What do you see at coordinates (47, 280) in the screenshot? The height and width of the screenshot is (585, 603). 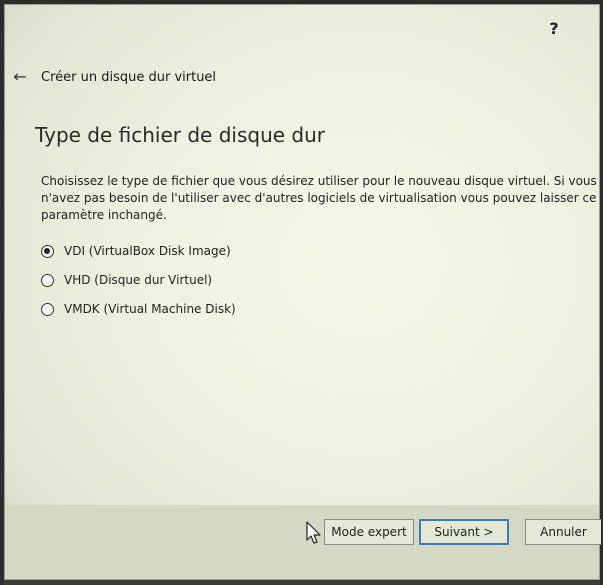 I see `vhd-radio` at bounding box center [47, 280].